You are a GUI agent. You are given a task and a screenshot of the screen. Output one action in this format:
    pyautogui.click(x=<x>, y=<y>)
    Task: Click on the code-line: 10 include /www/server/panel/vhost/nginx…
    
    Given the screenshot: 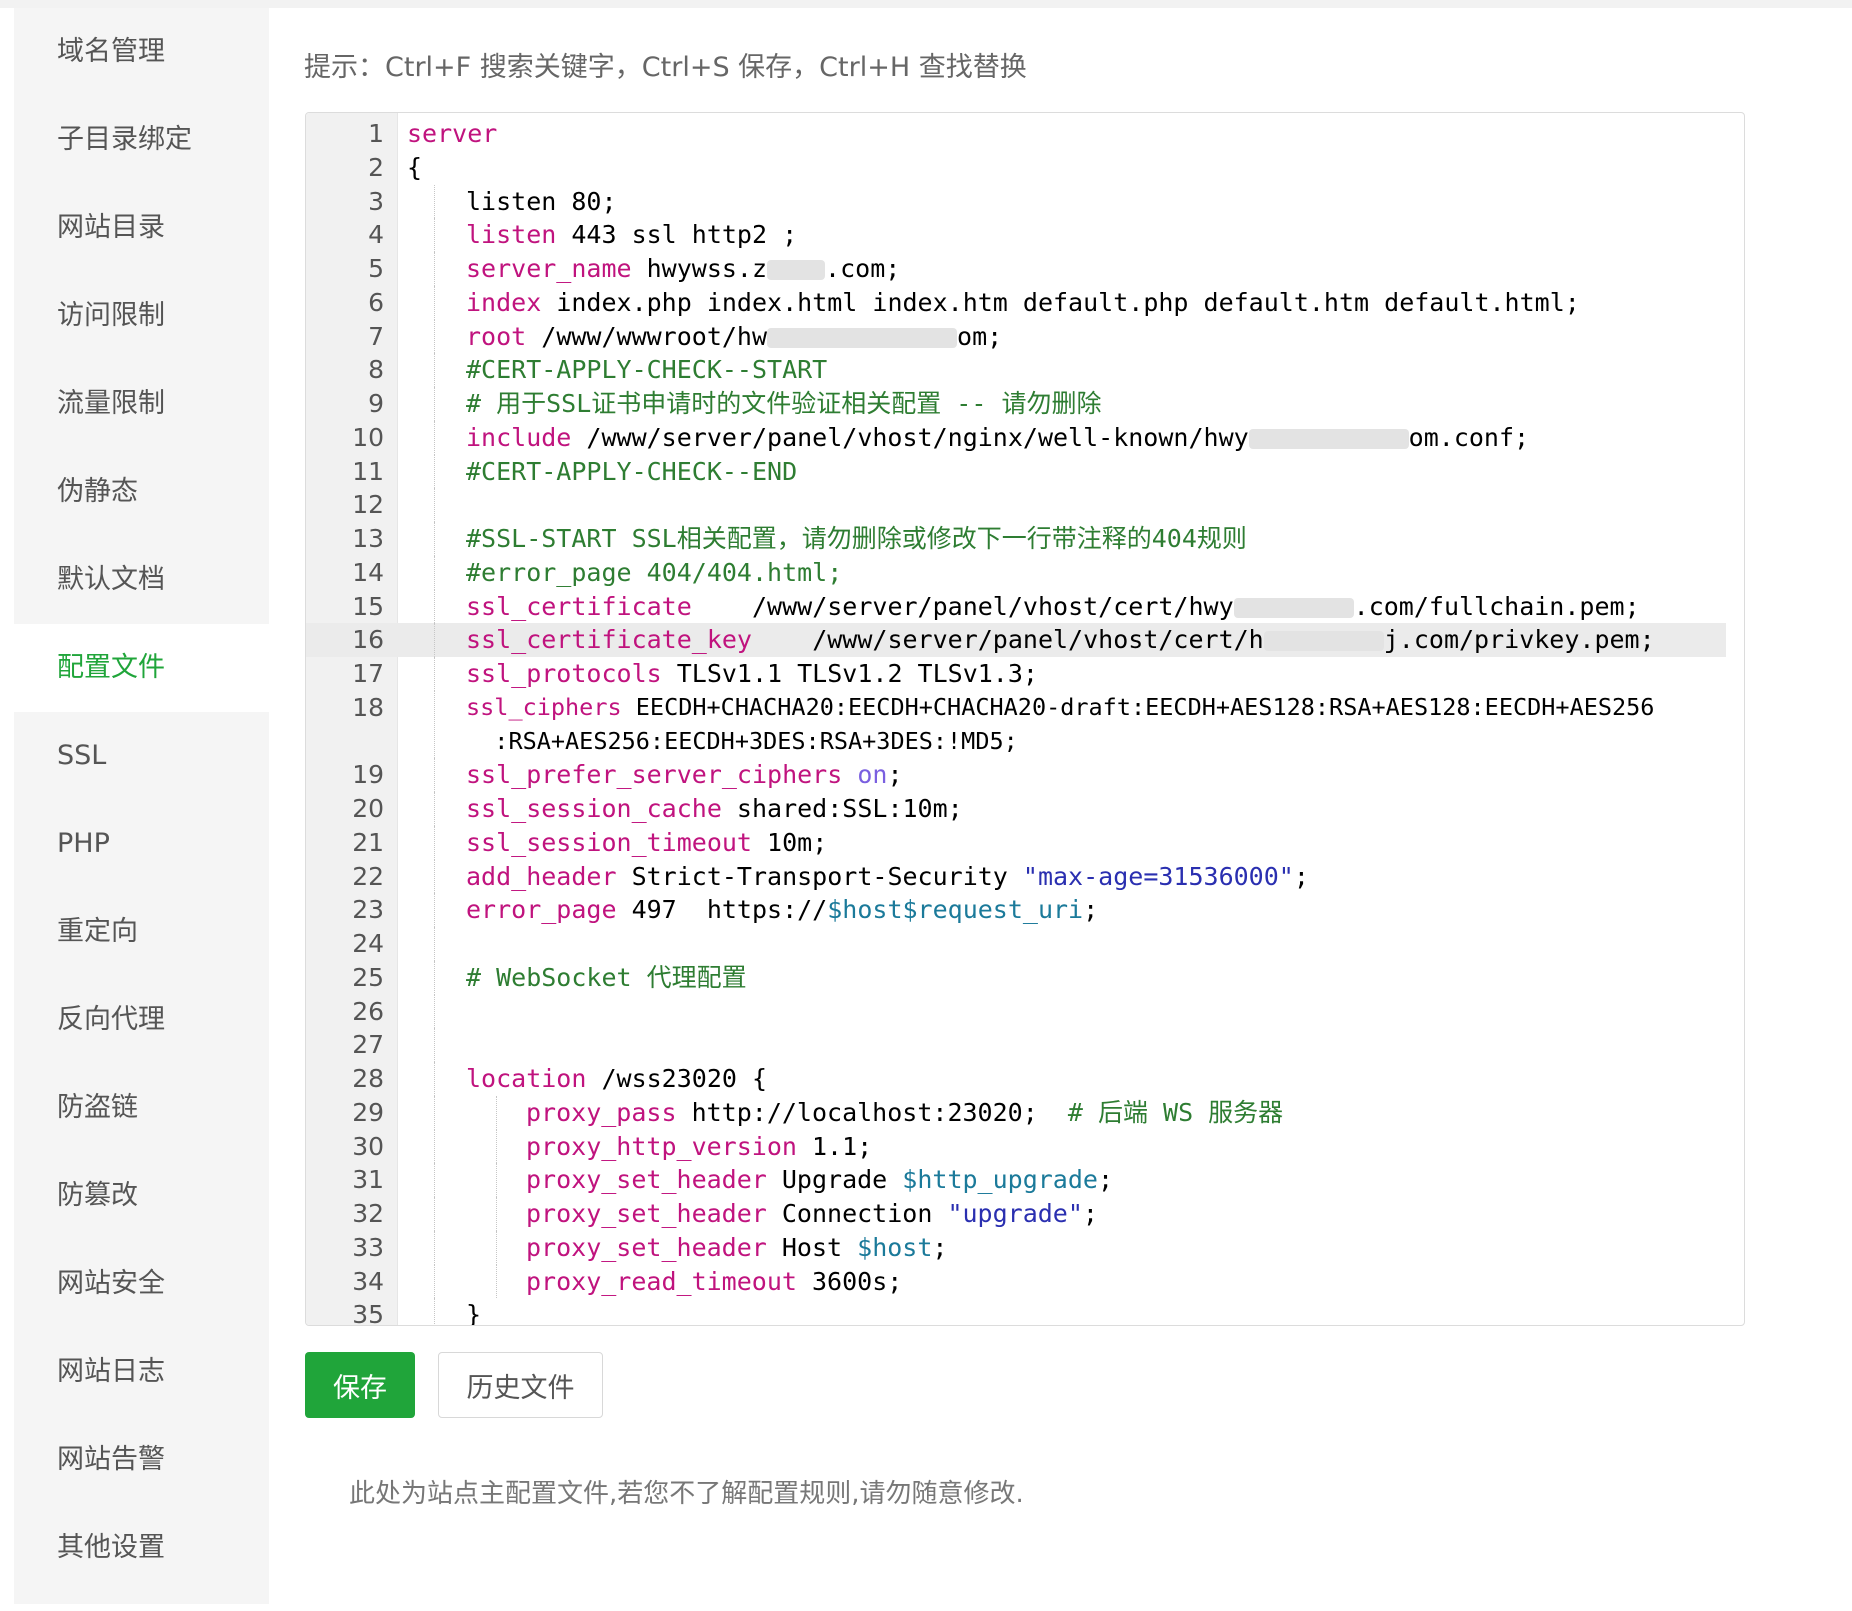 What is the action you would take?
    pyautogui.click(x=1016, y=437)
    